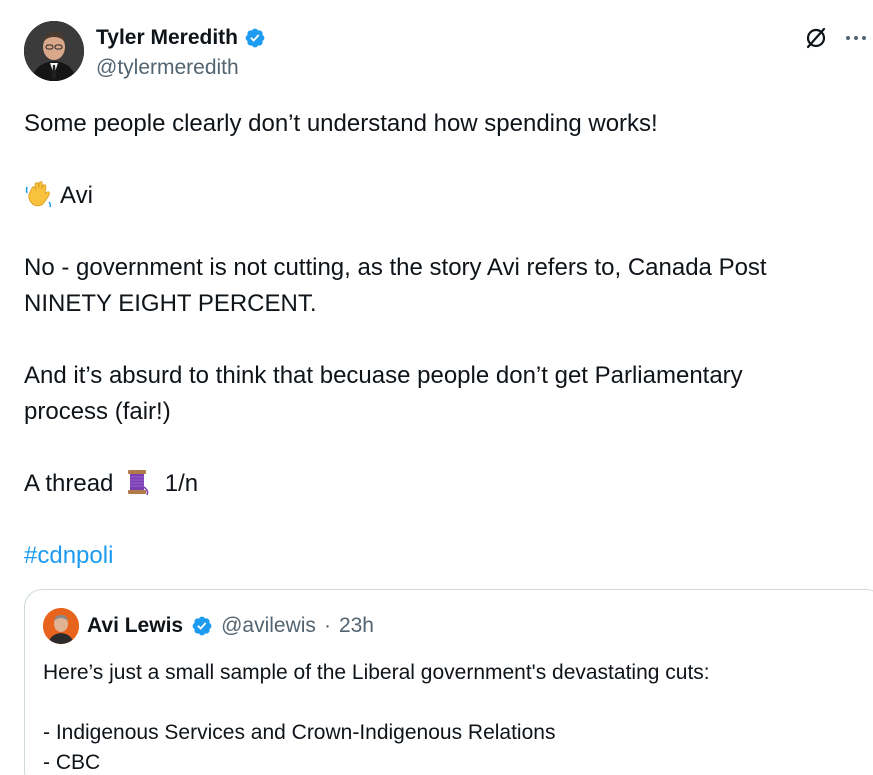  What do you see at coordinates (448, 51) in the screenshot?
I see `tweet-header: Tyler Meredith @tylermeredith` at bounding box center [448, 51].